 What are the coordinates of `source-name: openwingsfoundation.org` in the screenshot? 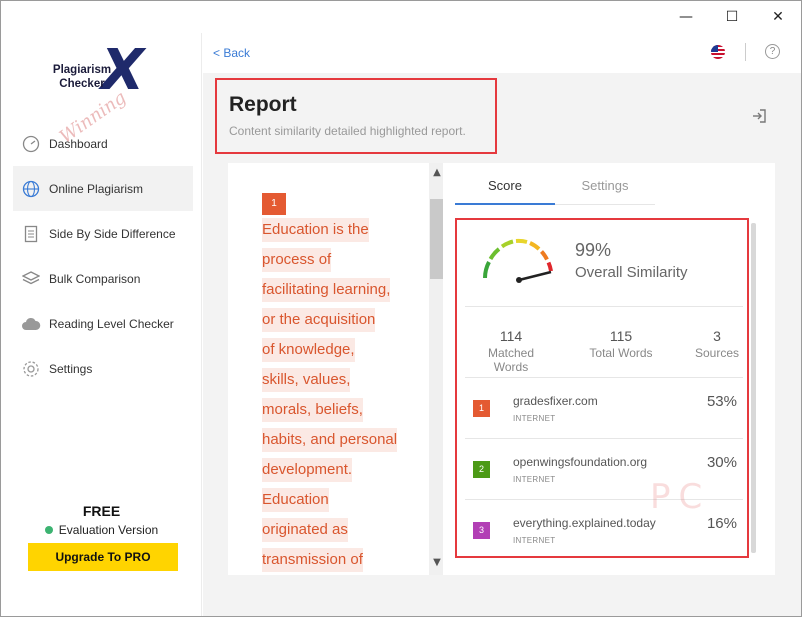 It's located at (580, 462).